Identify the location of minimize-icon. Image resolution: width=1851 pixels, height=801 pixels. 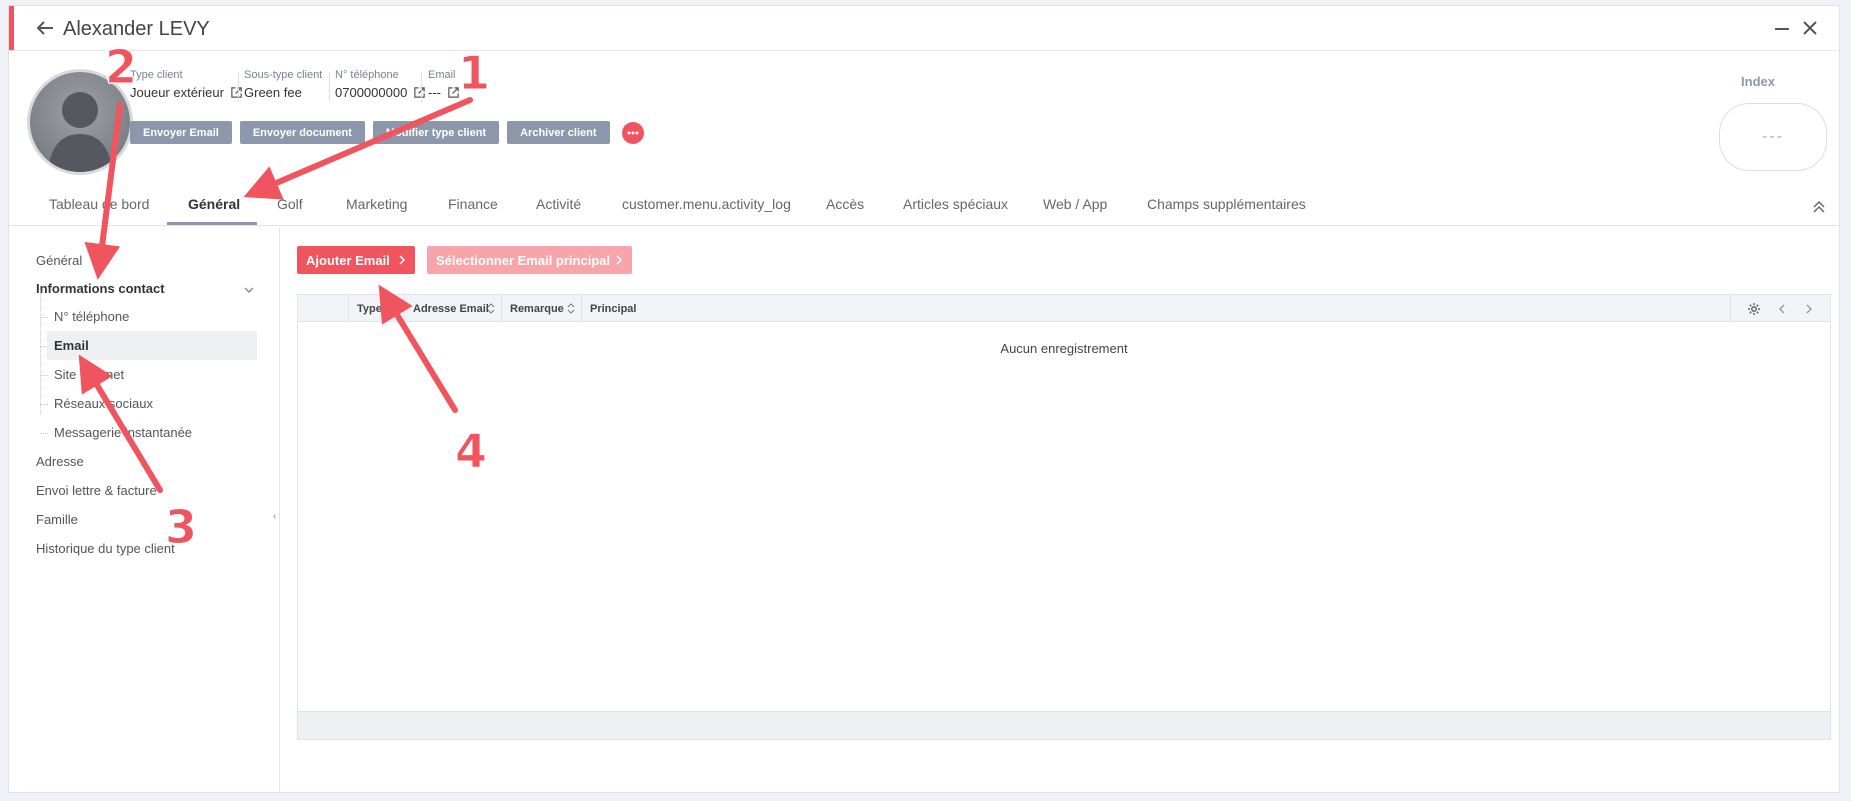
(1782, 29).